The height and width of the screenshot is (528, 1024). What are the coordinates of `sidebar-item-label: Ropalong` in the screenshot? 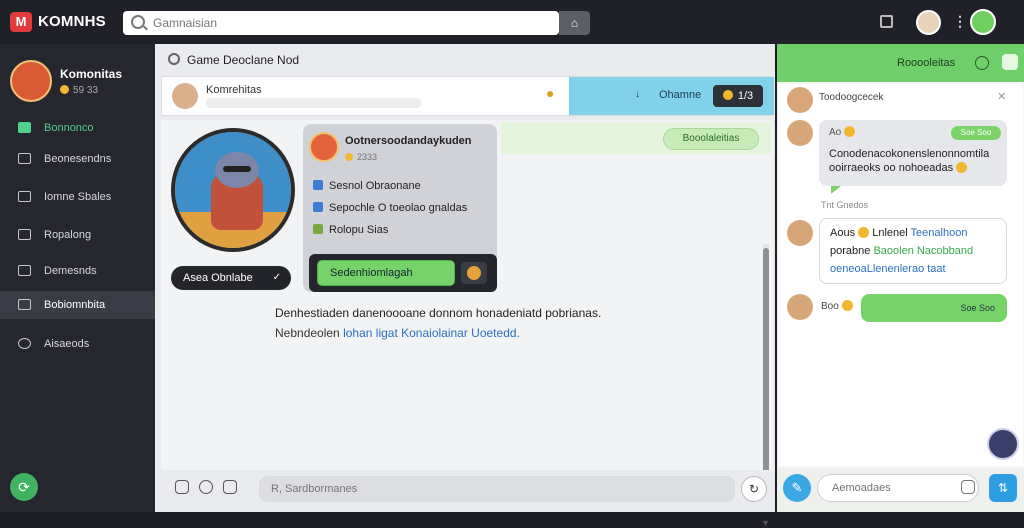 It's located at (68, 235).